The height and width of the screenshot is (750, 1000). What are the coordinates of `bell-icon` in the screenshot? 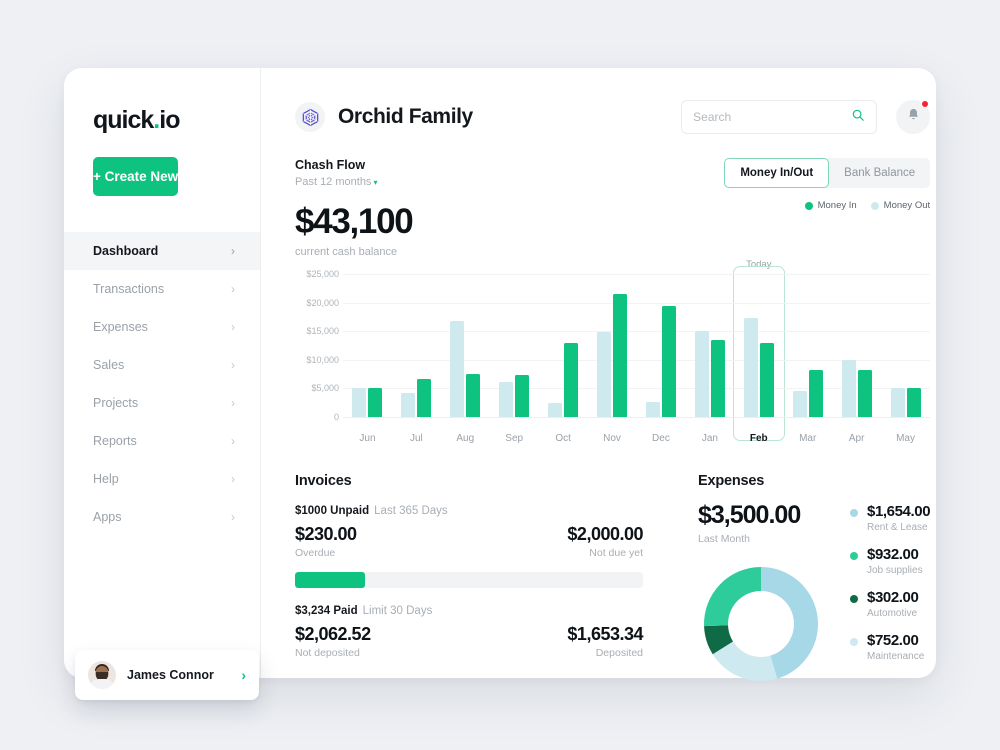 It's located at (913, 117).